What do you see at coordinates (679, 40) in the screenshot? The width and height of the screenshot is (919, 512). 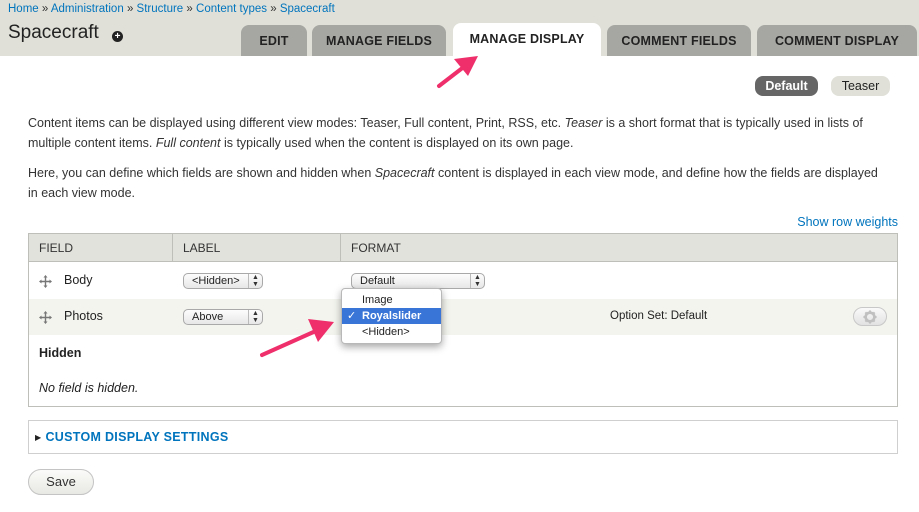 I see `tab-comment-fields: COMMENT FIELDS` at bounding box center [679, 40].